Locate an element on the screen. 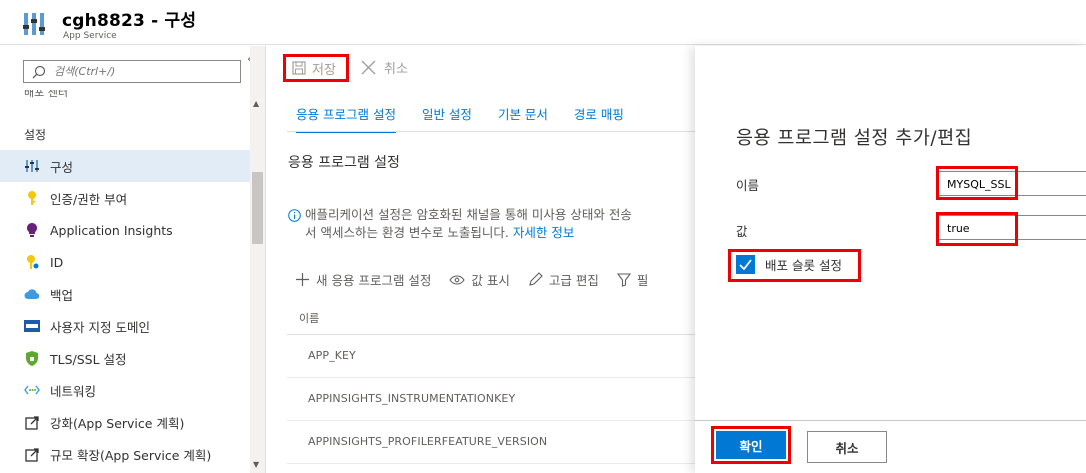 This screenshot has width=1086, height=473. setting-name-cell: APPINSIGHTS_INSTRUMENTATIONKEY is located at coordinates (412, 398).